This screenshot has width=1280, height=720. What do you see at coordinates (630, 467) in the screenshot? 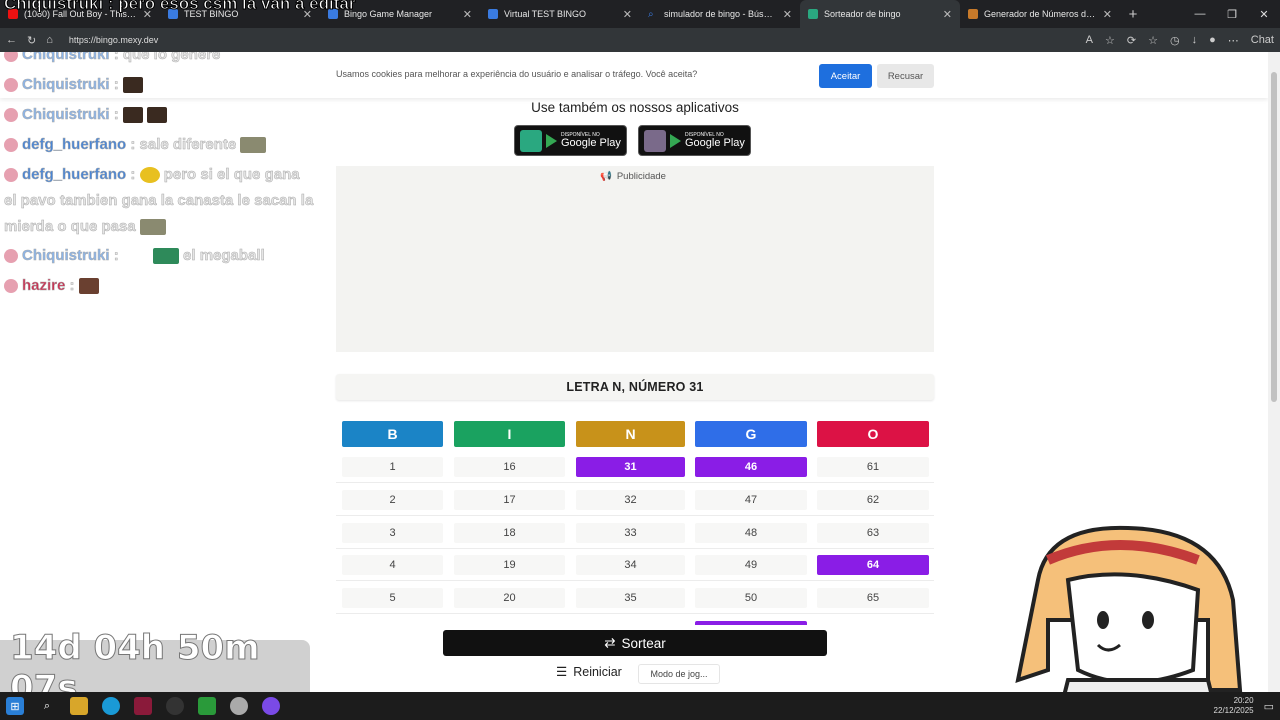
I see `number-cell: 31` at bounding box center [630, 467].